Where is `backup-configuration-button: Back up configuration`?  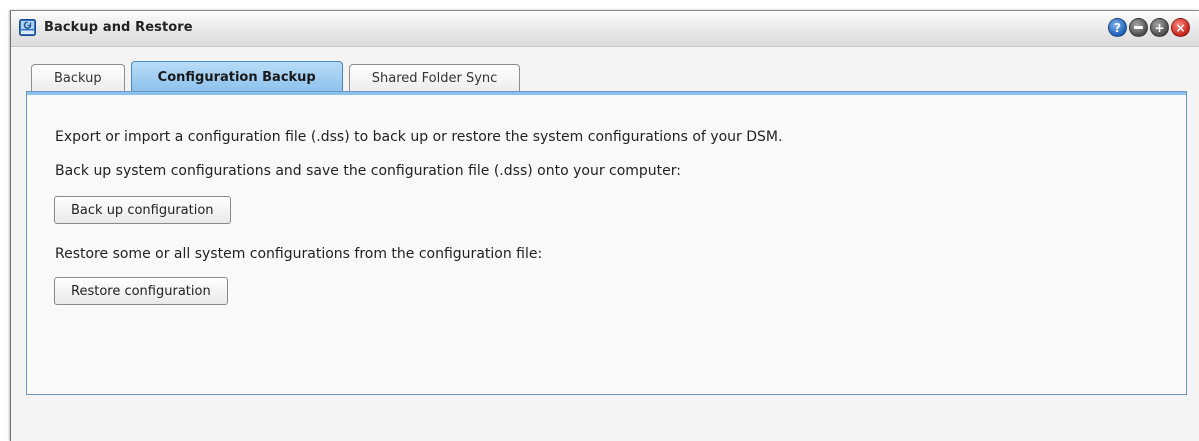 backup-configuration-button: Back up configuration is located at coordinates (142, 210).